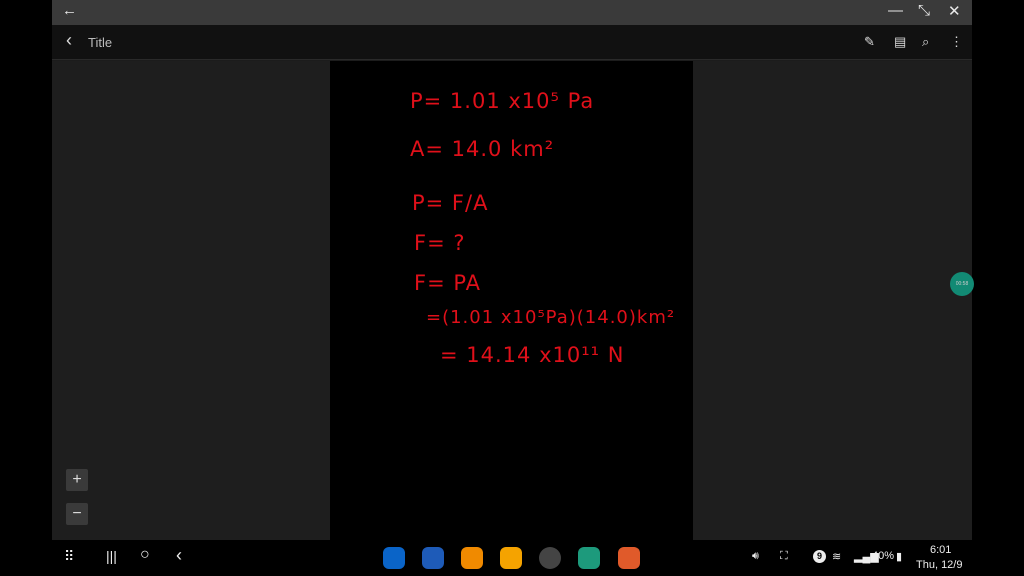  I want to click on search-icon: ⌕, so click(925, 42).